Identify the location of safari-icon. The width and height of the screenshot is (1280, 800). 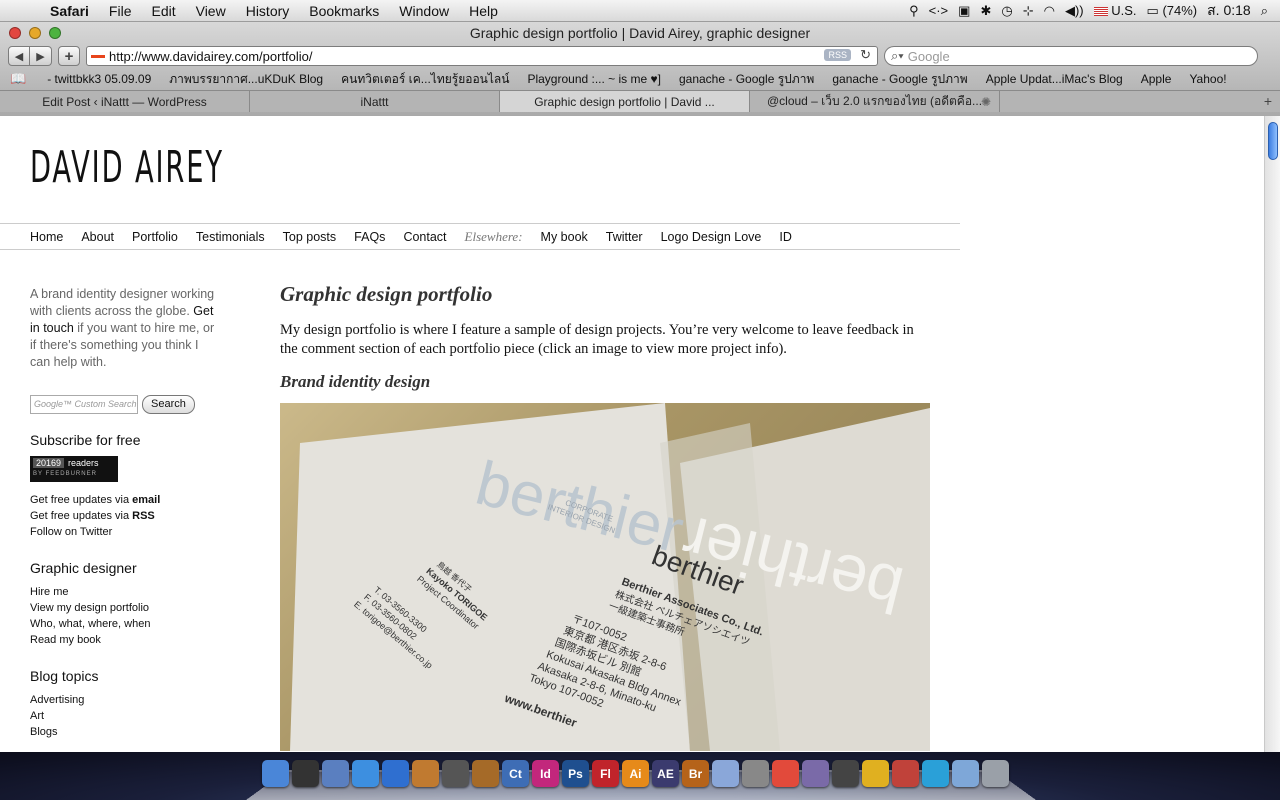
(365, 773).